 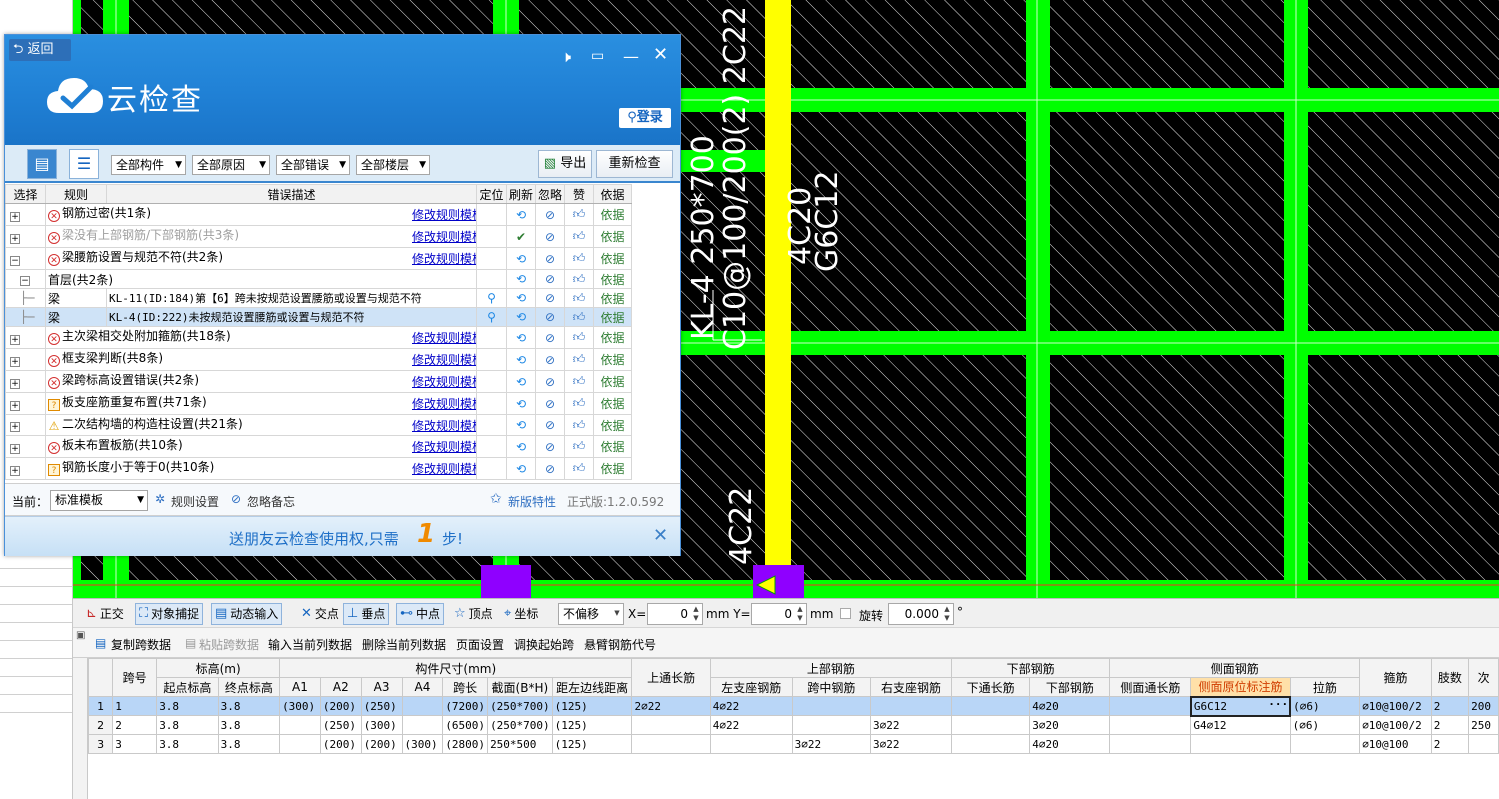 What do you see at coordinates (620, 644) in the screenshot?
I see `cantilever-code-button: 悬臂钢筋代号` at bounding box center [620, 644].